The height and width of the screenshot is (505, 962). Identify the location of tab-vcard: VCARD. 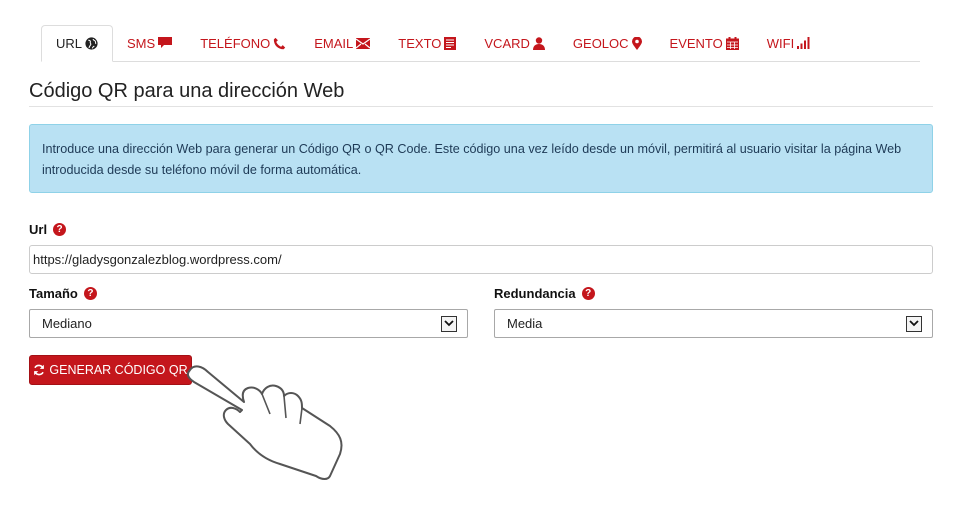
(514, 43).